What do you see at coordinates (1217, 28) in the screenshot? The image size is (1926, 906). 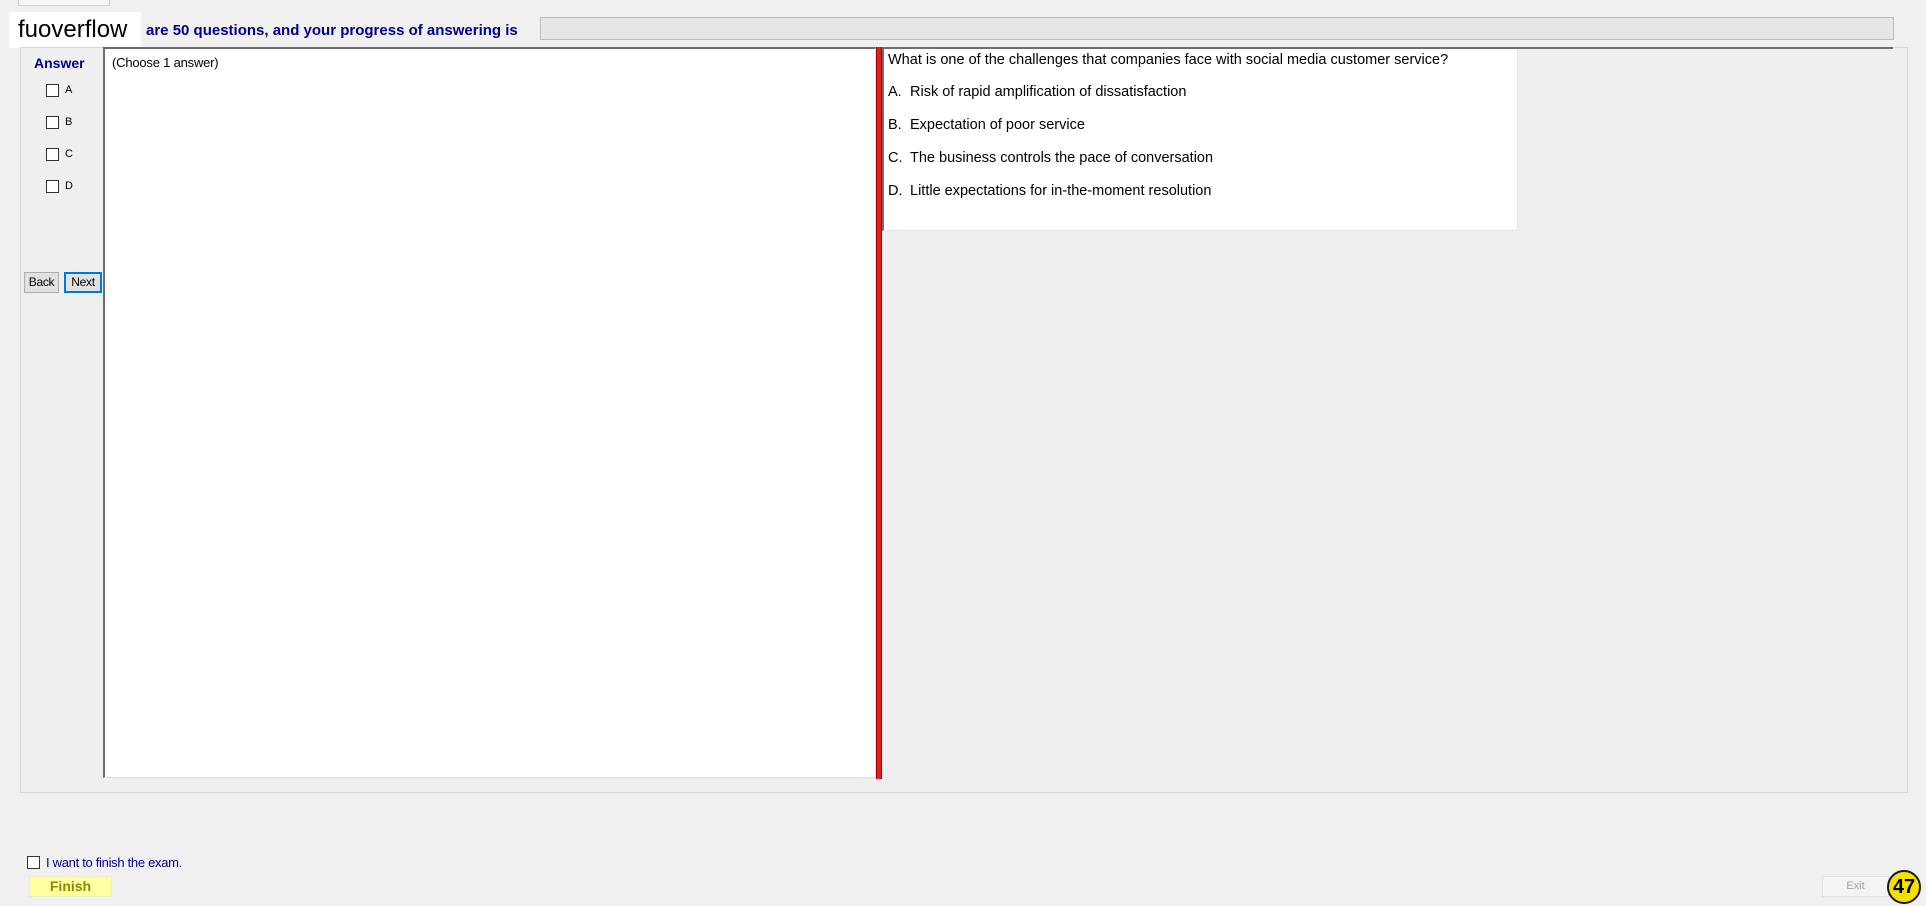 I see `progress-bar` at bounding box center [1217, 28].